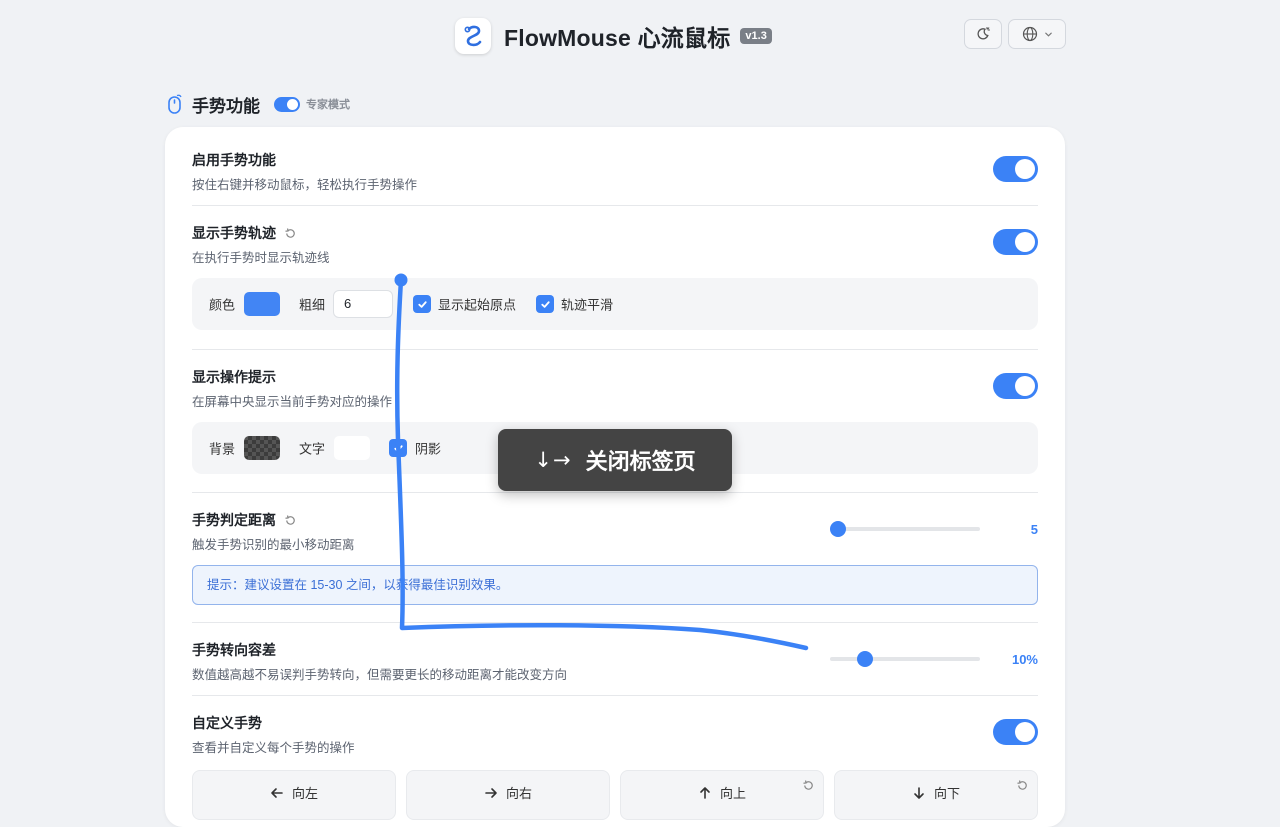 The image size is (1280, 827). I want to click on gesture-trail, so click(601, 462).